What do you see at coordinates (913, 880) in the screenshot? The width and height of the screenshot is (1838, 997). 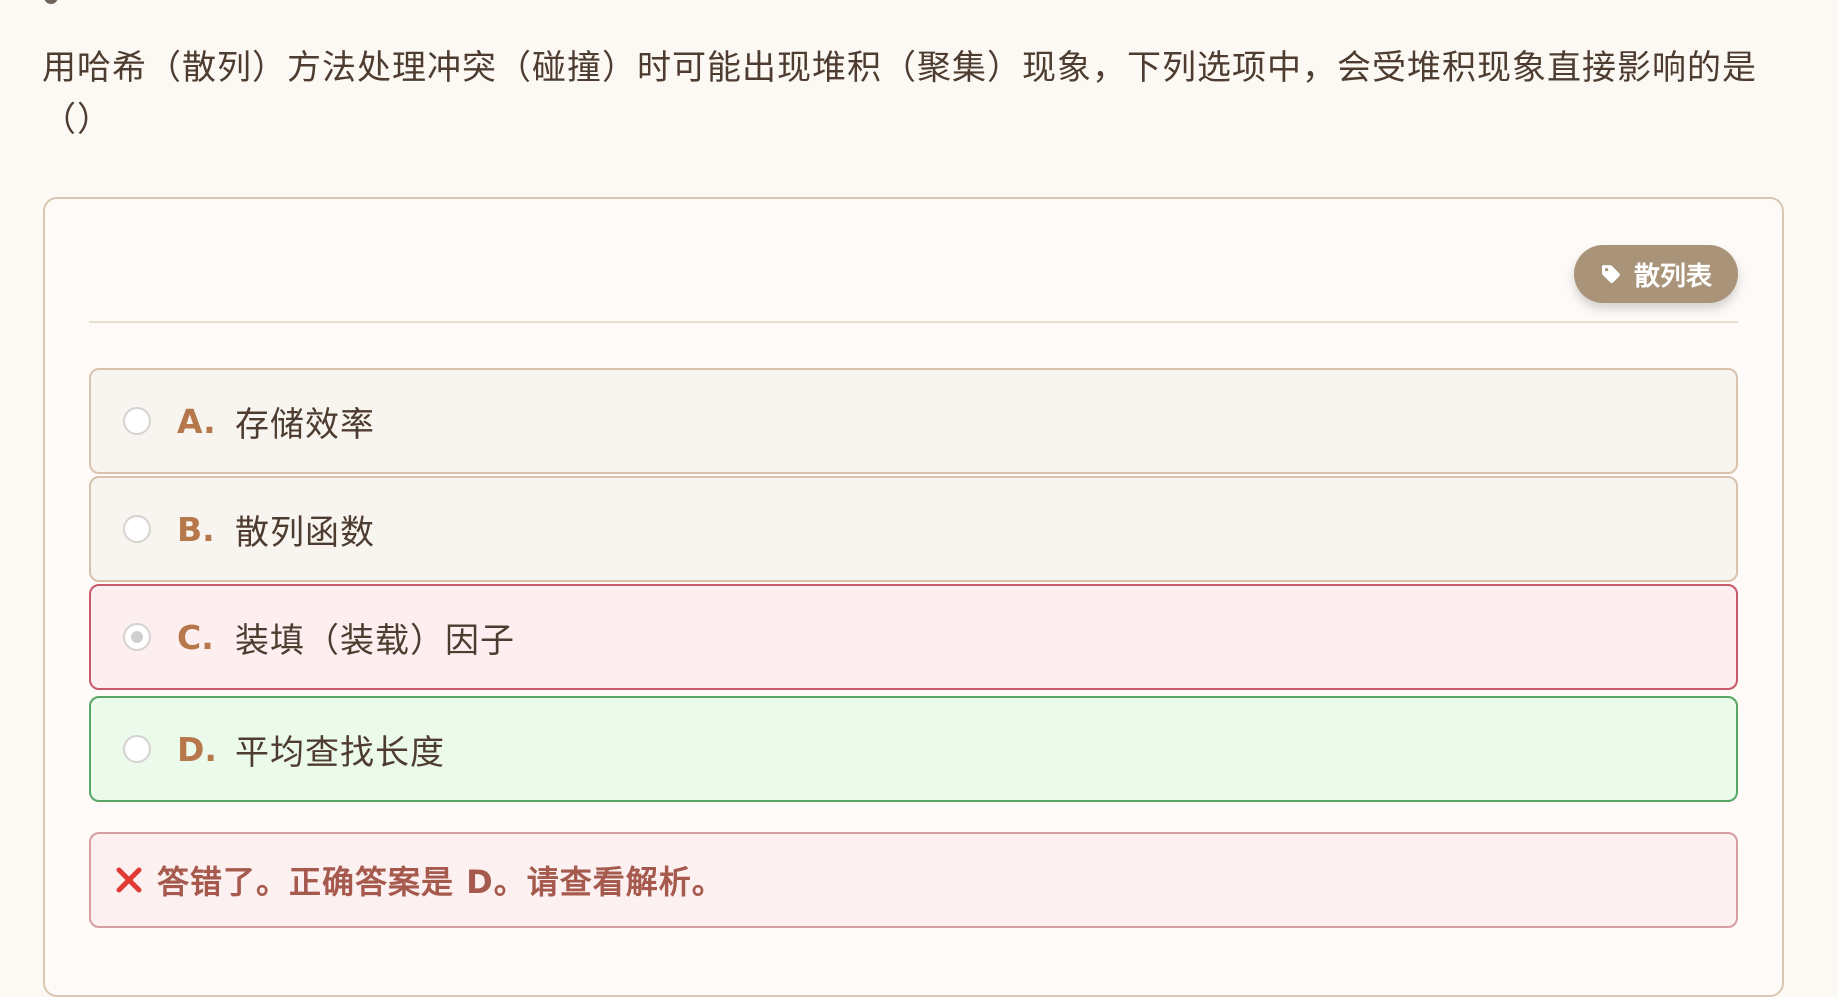 I see `answer-feedback: 答错了。正确答案是 D。请查看解析。` at bounding box center [913, 880].